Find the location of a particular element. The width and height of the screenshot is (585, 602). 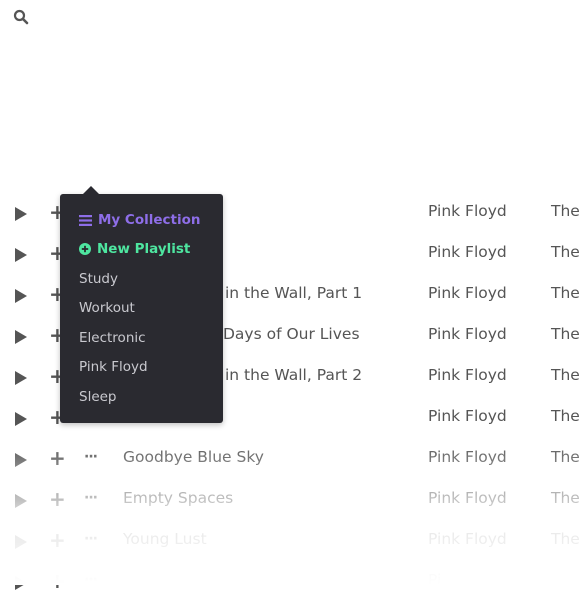

menu-item-playlist: Electronic is located at coordinates (112, 338).